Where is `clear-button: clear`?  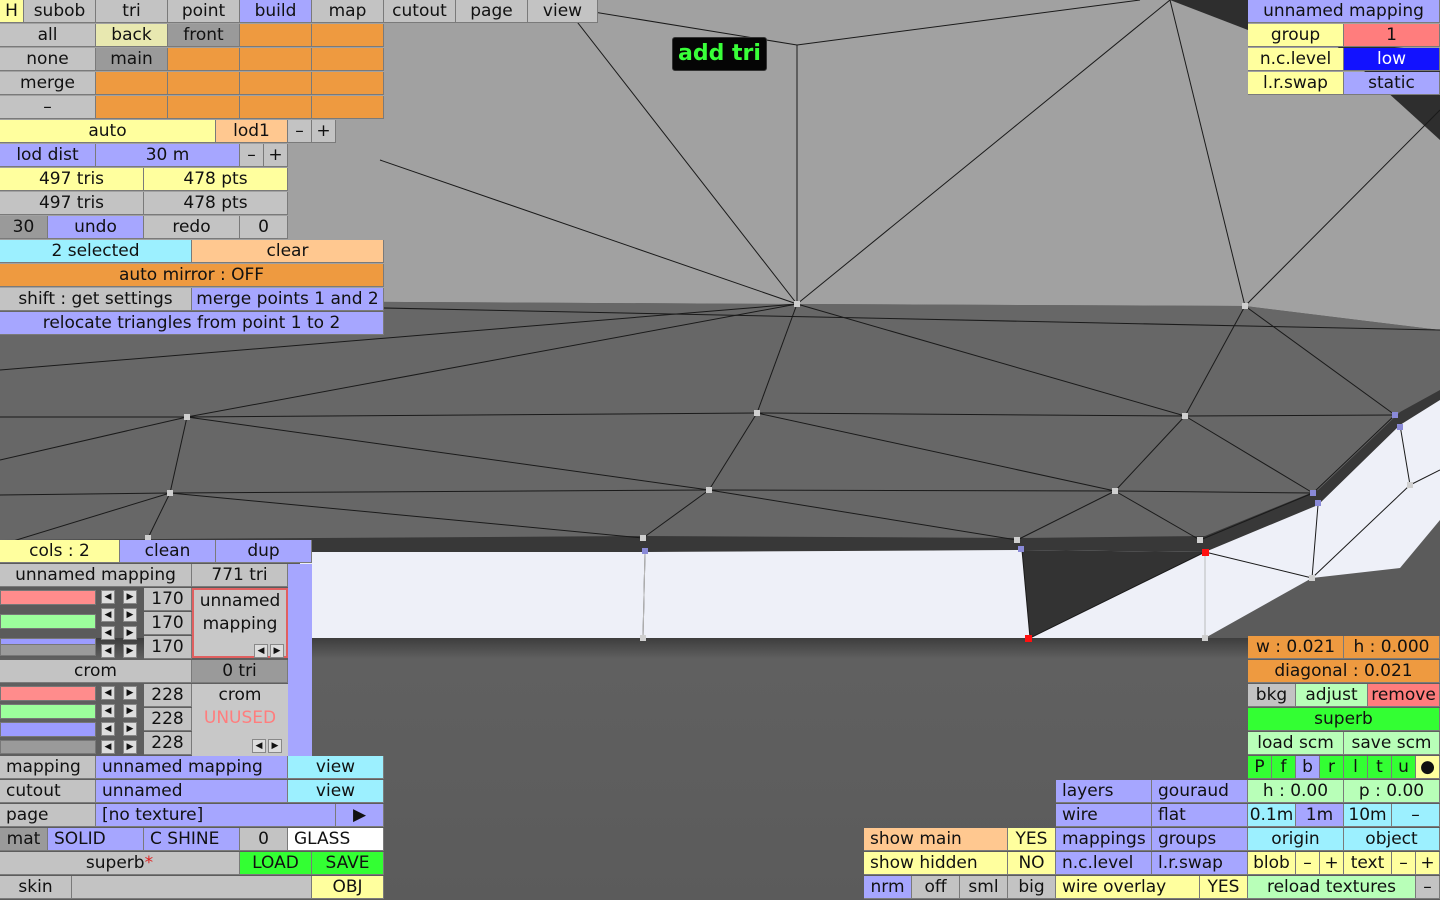
clear-button: clear is located at coordinates (288, 251).